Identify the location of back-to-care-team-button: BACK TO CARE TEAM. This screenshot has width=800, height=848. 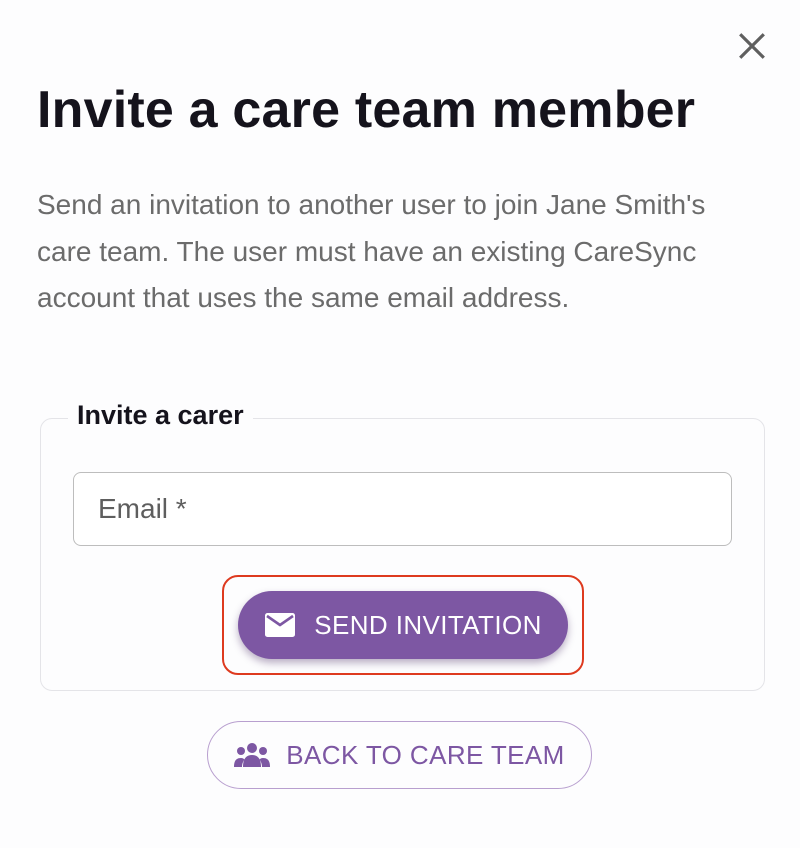
(399, 755).